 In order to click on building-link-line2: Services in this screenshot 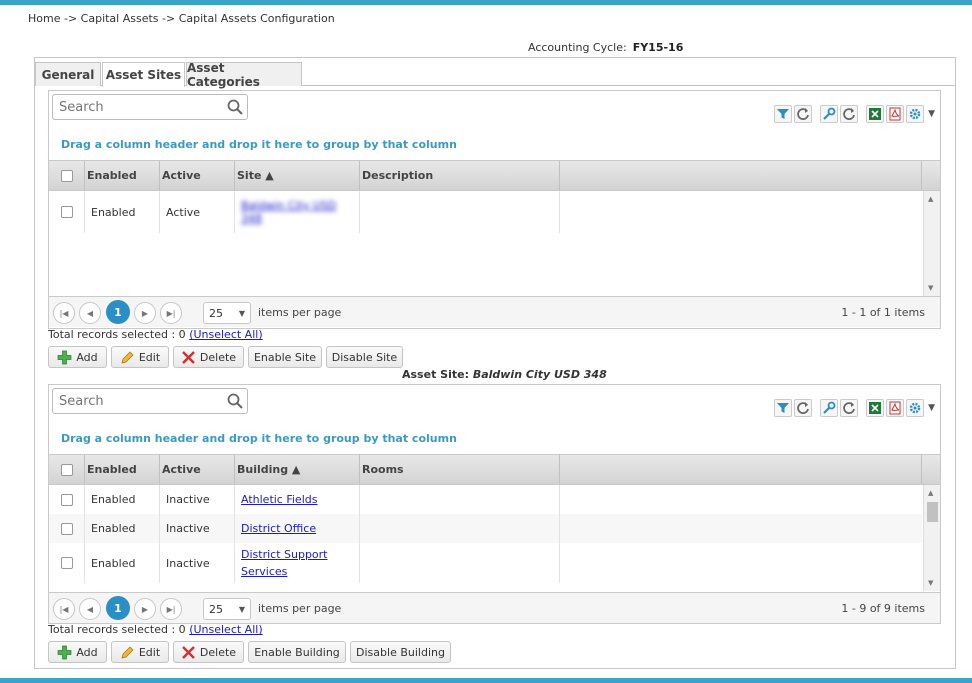, I will do `click(264, 571)`.